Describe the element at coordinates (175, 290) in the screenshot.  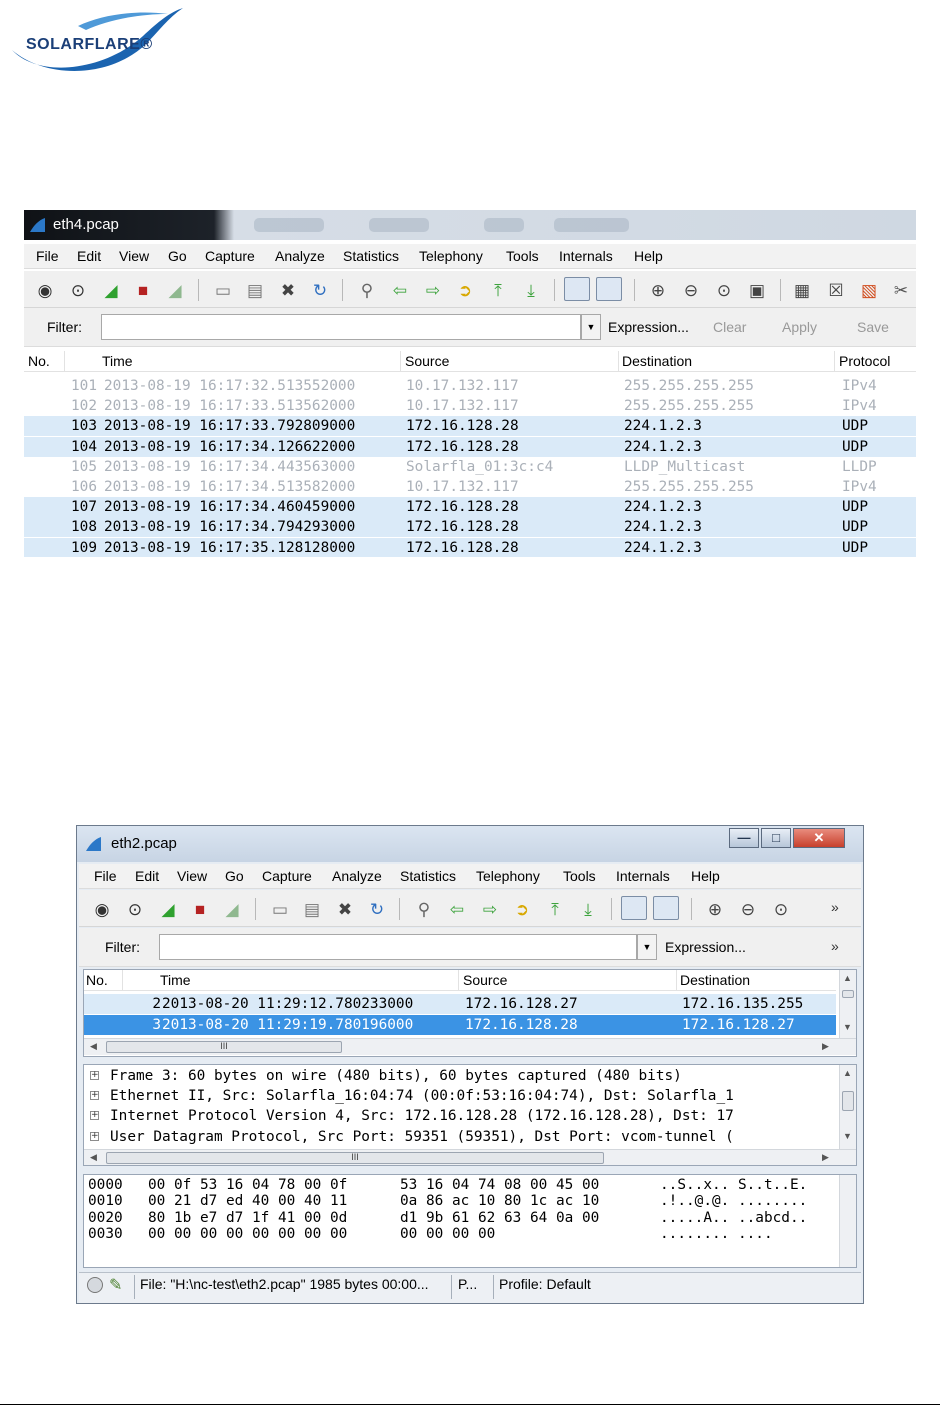
I see `restart-capture-icon: ◢` at that location.